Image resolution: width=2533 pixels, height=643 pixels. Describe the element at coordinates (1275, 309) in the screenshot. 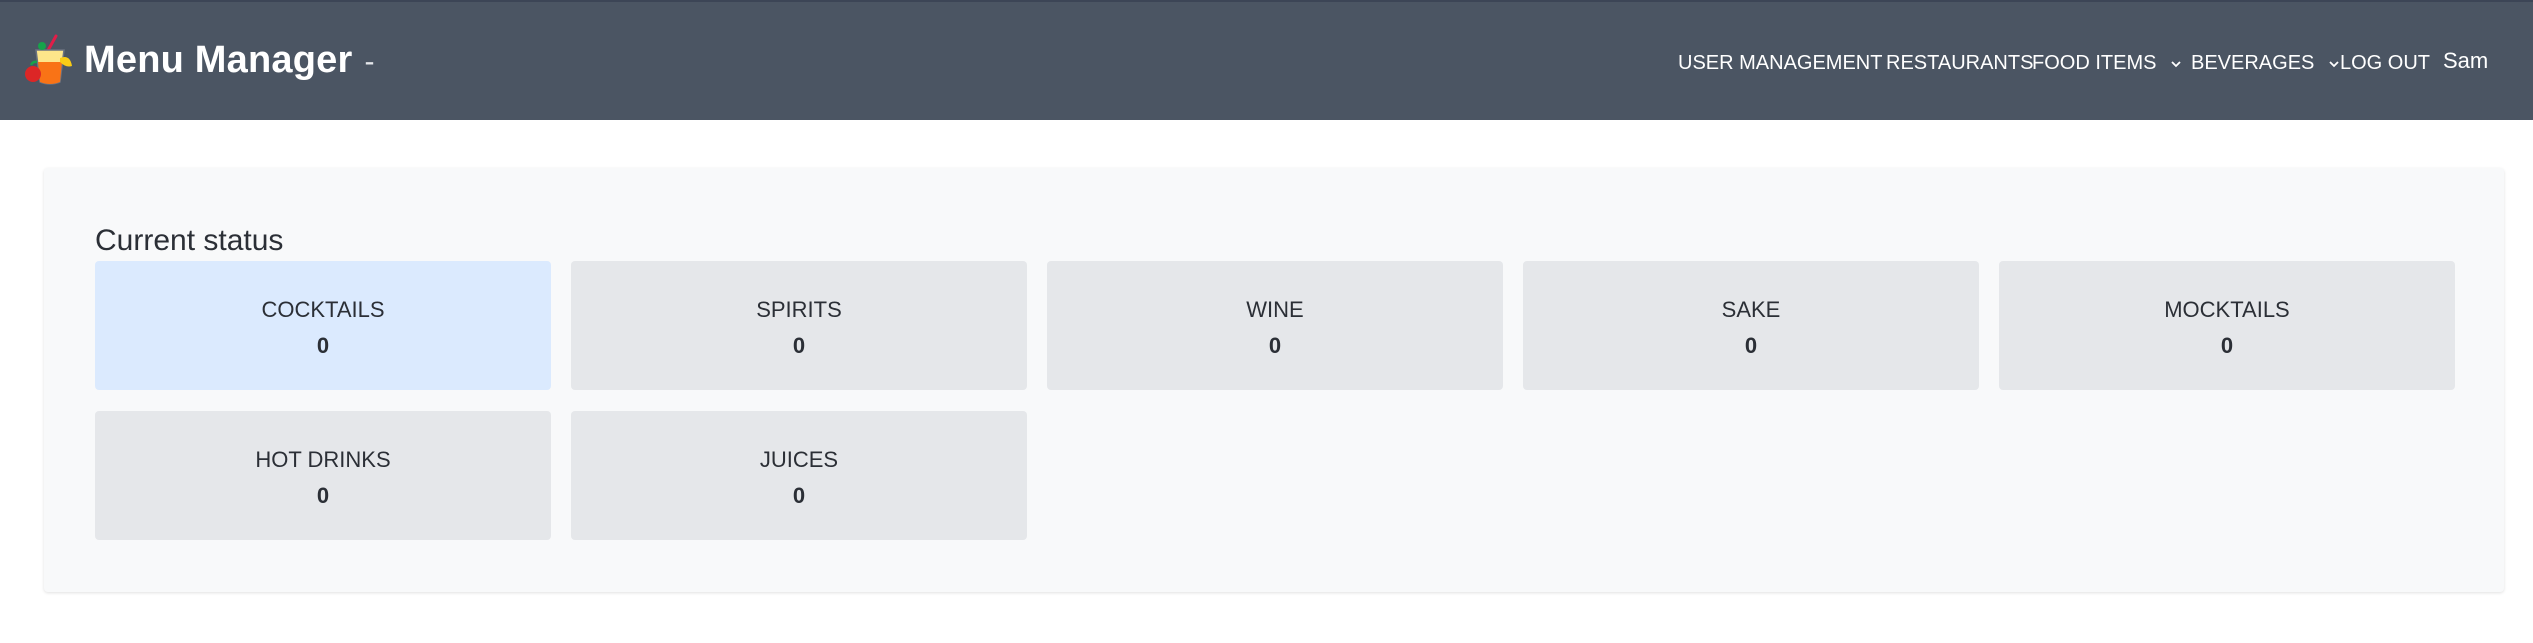

I see `card-label: WINE` at that location.